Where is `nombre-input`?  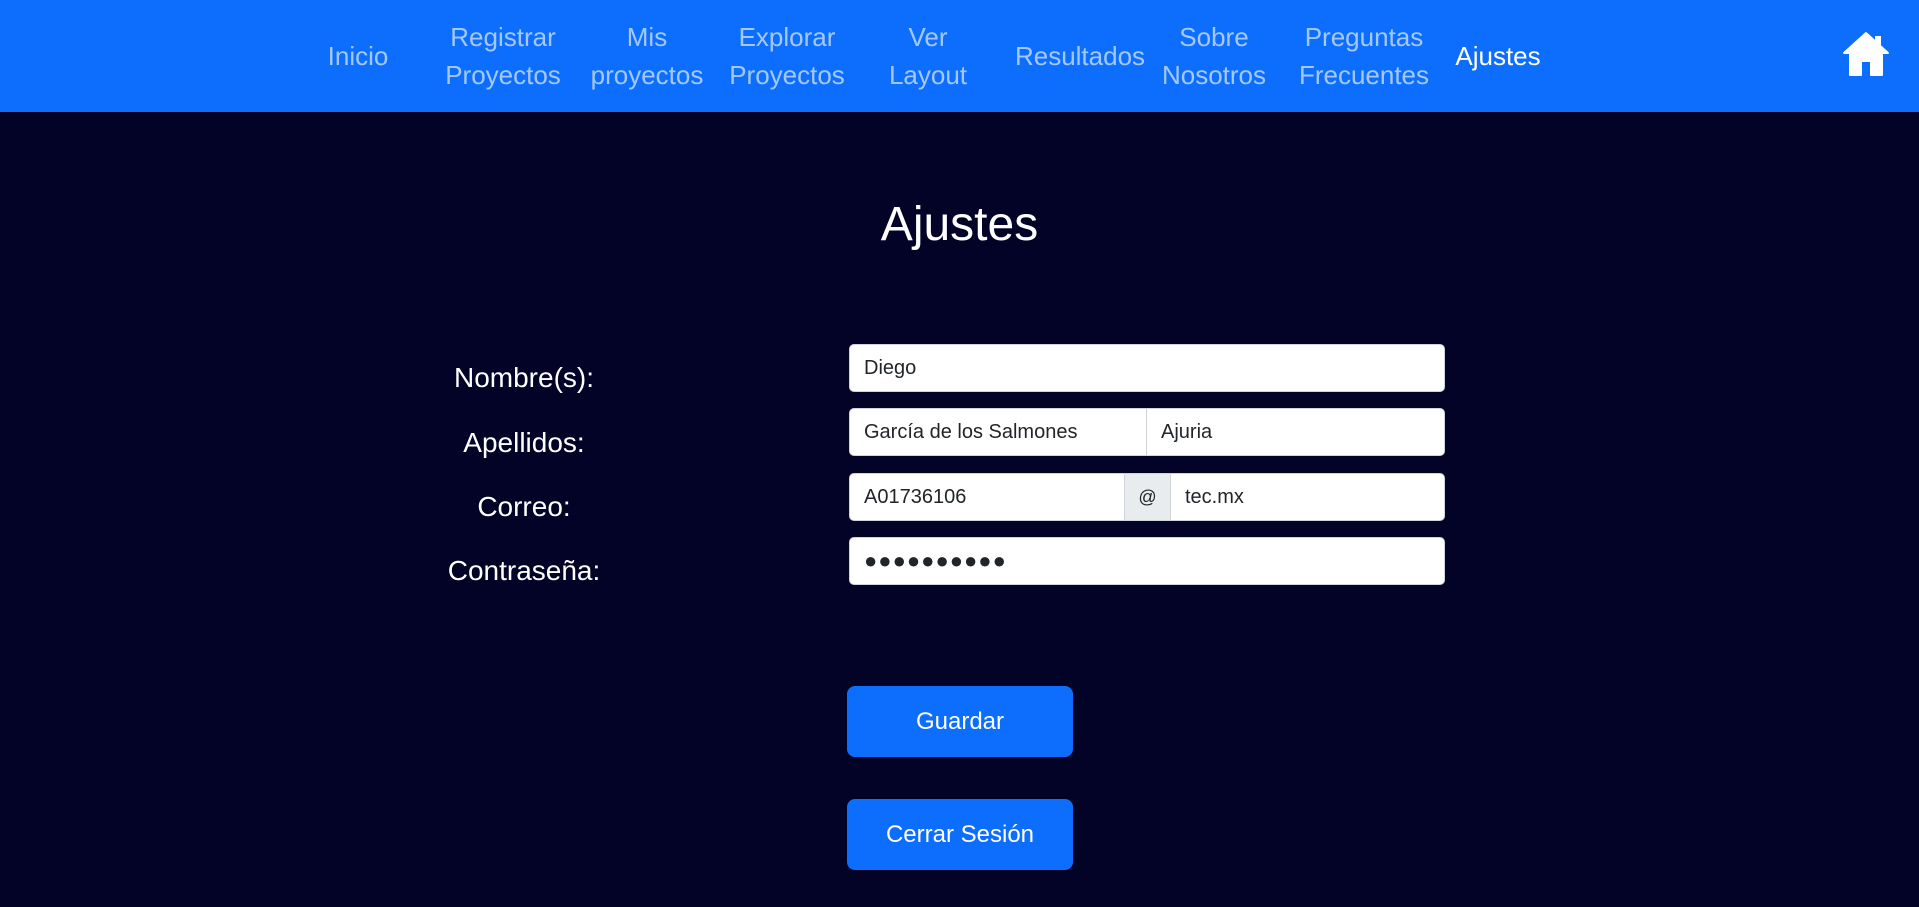 nombre-input is located at coordinates (1147, 368).